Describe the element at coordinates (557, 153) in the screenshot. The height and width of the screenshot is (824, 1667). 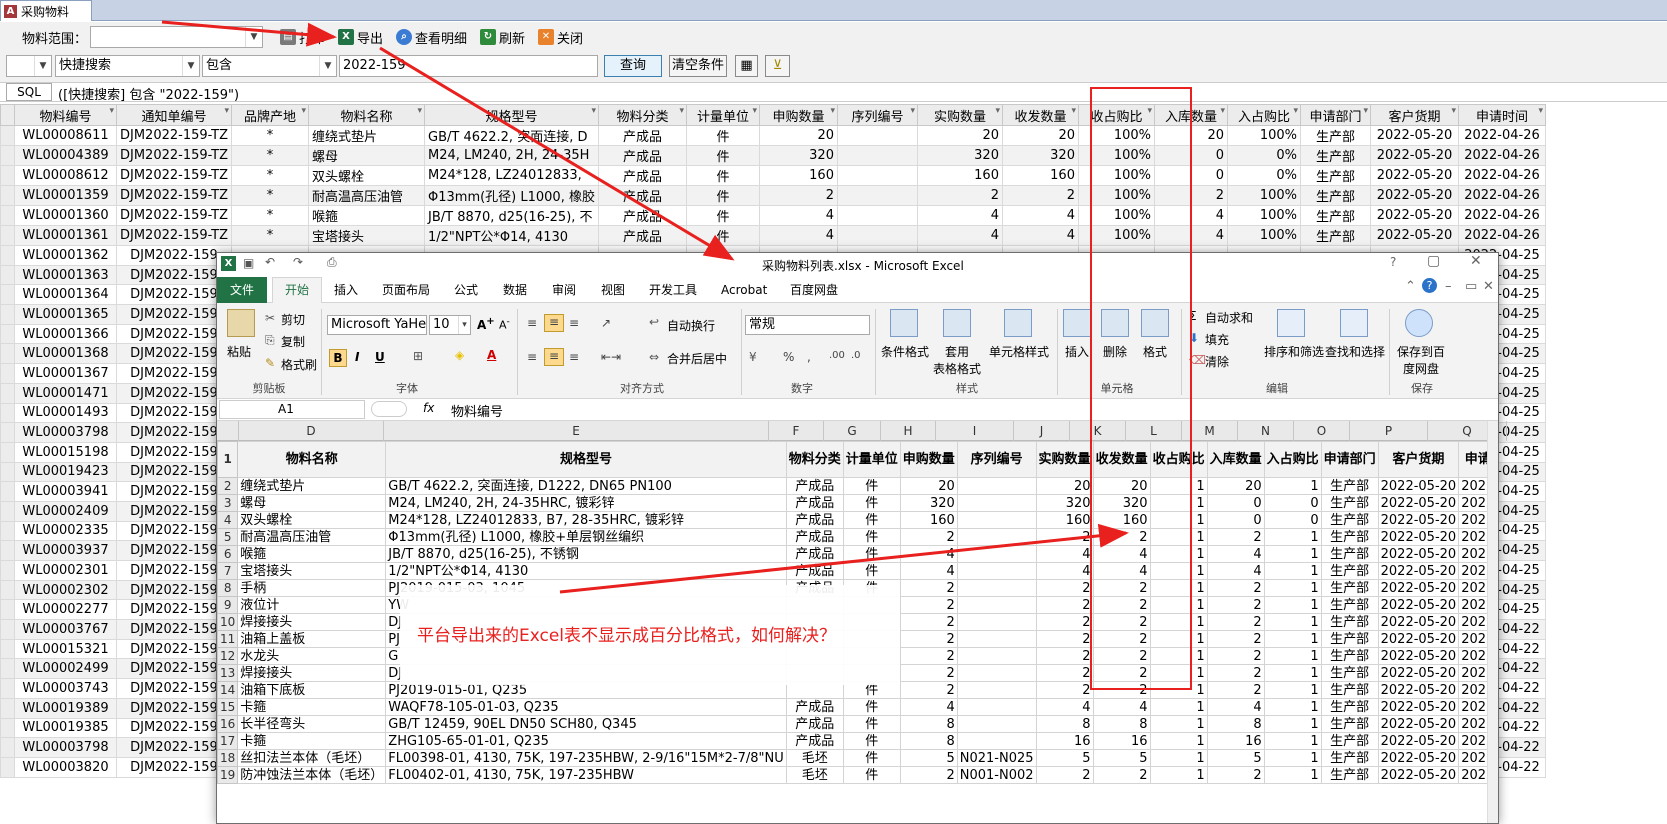
I see `arrow-to-excel` at that location.